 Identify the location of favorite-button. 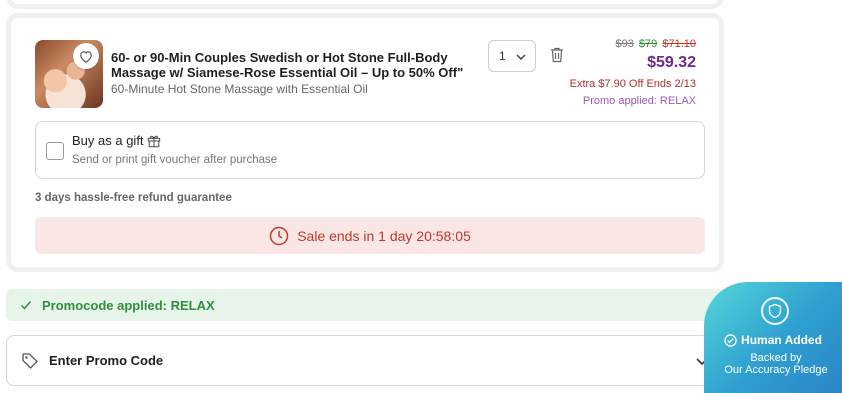
(86, 56).